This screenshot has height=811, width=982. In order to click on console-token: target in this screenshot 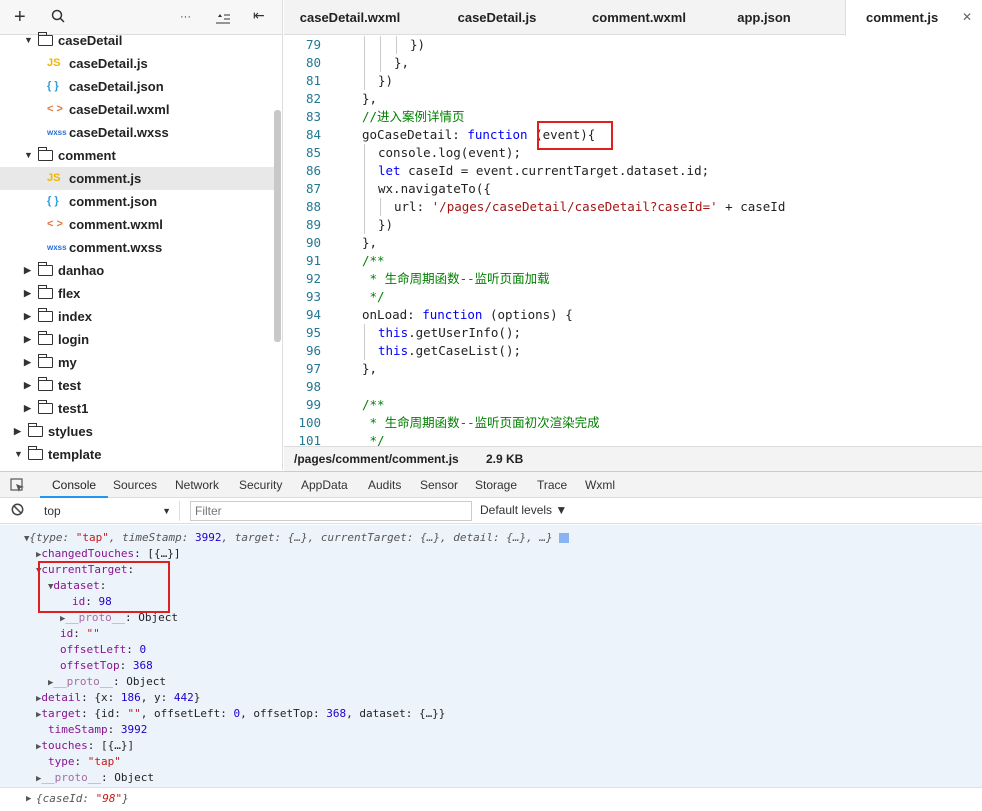, I will do `click(61, 713)`.